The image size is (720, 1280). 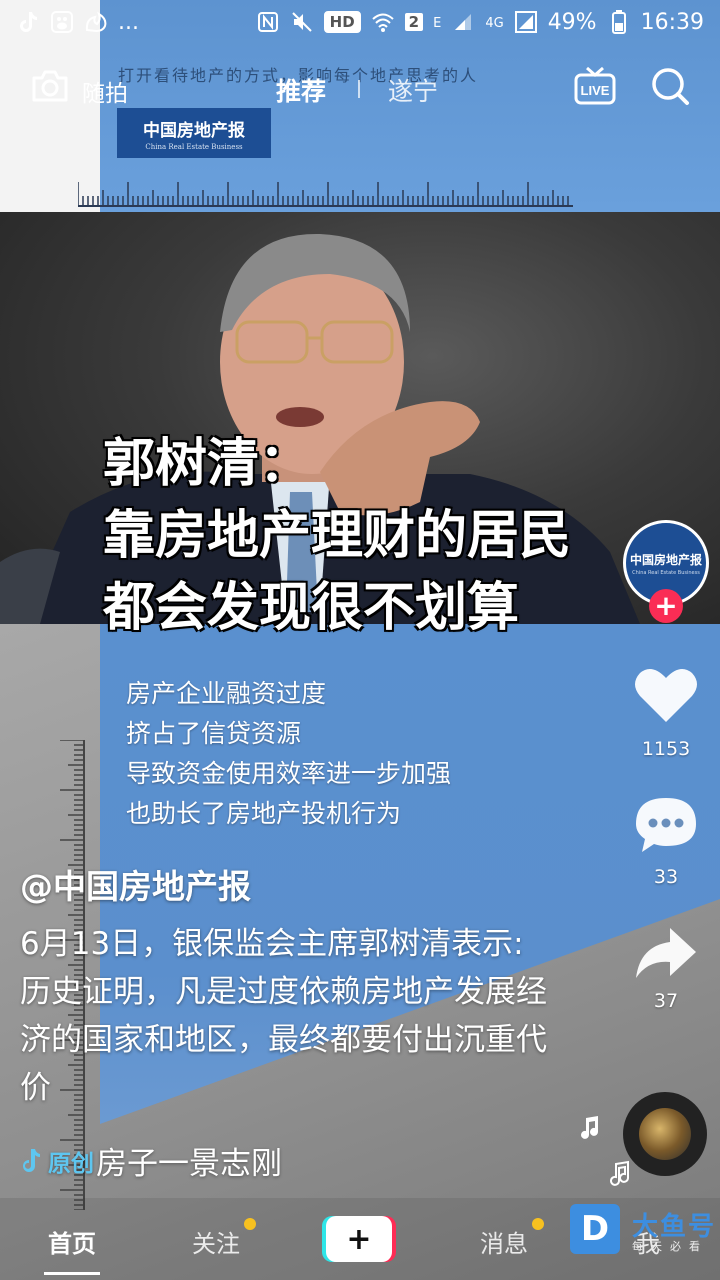 I want to click on music-name: 房子一景志刚, so click(x=189, y=1164).